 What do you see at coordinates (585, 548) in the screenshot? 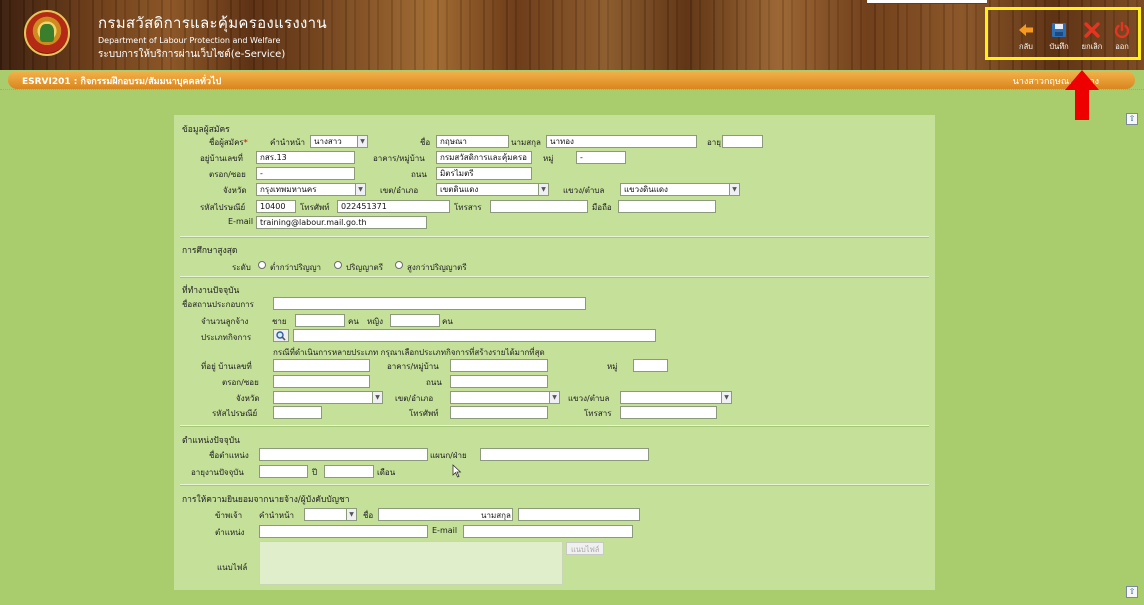
I see `attach-file-button: แนบไฟล์` at bounding box center [585, 548].